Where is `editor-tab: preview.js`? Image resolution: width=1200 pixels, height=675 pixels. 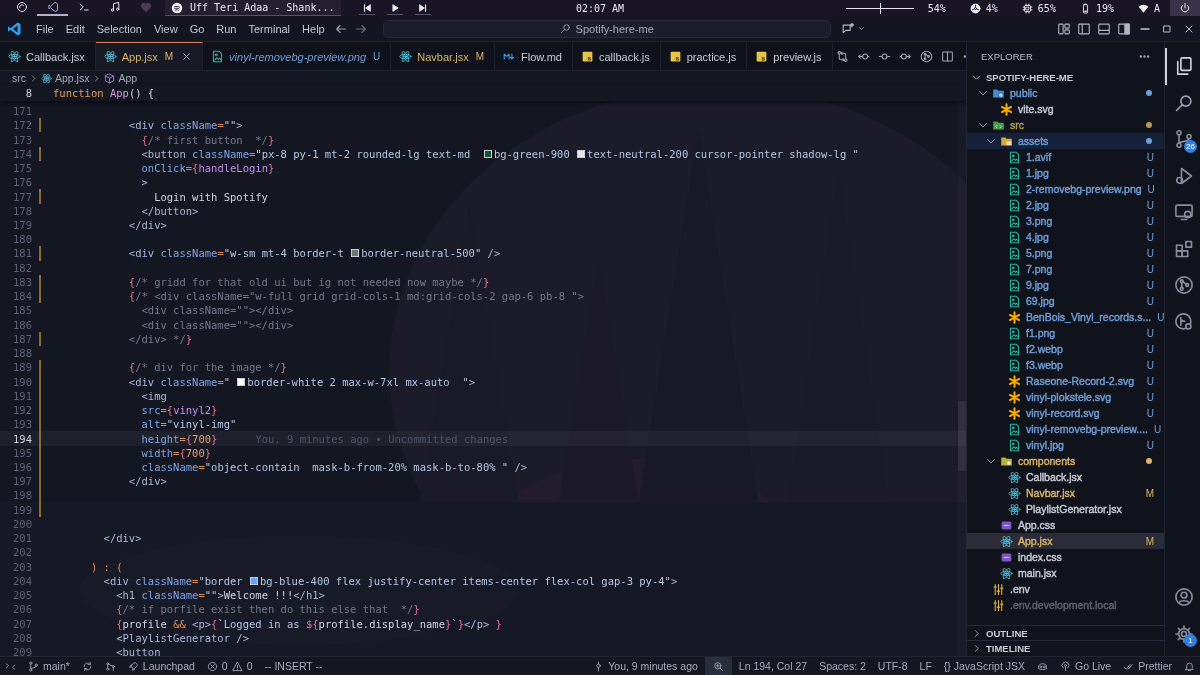 editor-tab: preview.js is located at coordinates (790, 56).